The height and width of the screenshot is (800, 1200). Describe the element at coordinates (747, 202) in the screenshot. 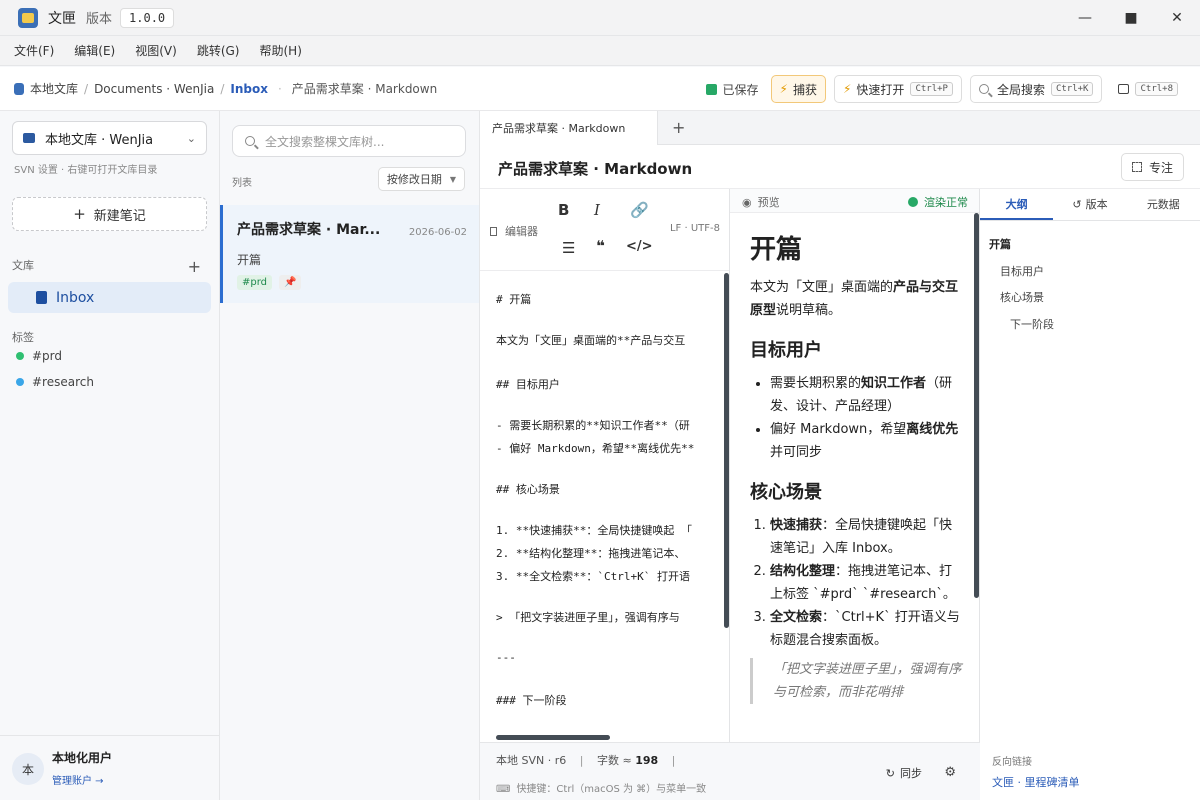

I see `eye-icon: ◉` at that location.